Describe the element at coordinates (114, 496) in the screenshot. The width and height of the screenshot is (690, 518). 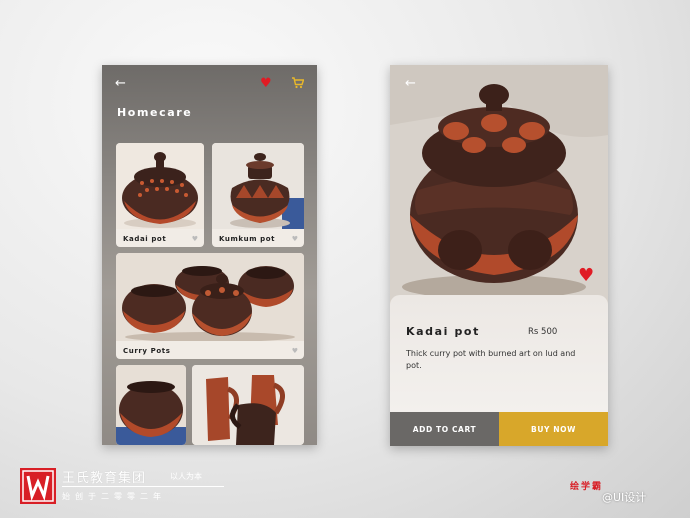
I see `brand-slogan: 始创于二零零二年` at that location.